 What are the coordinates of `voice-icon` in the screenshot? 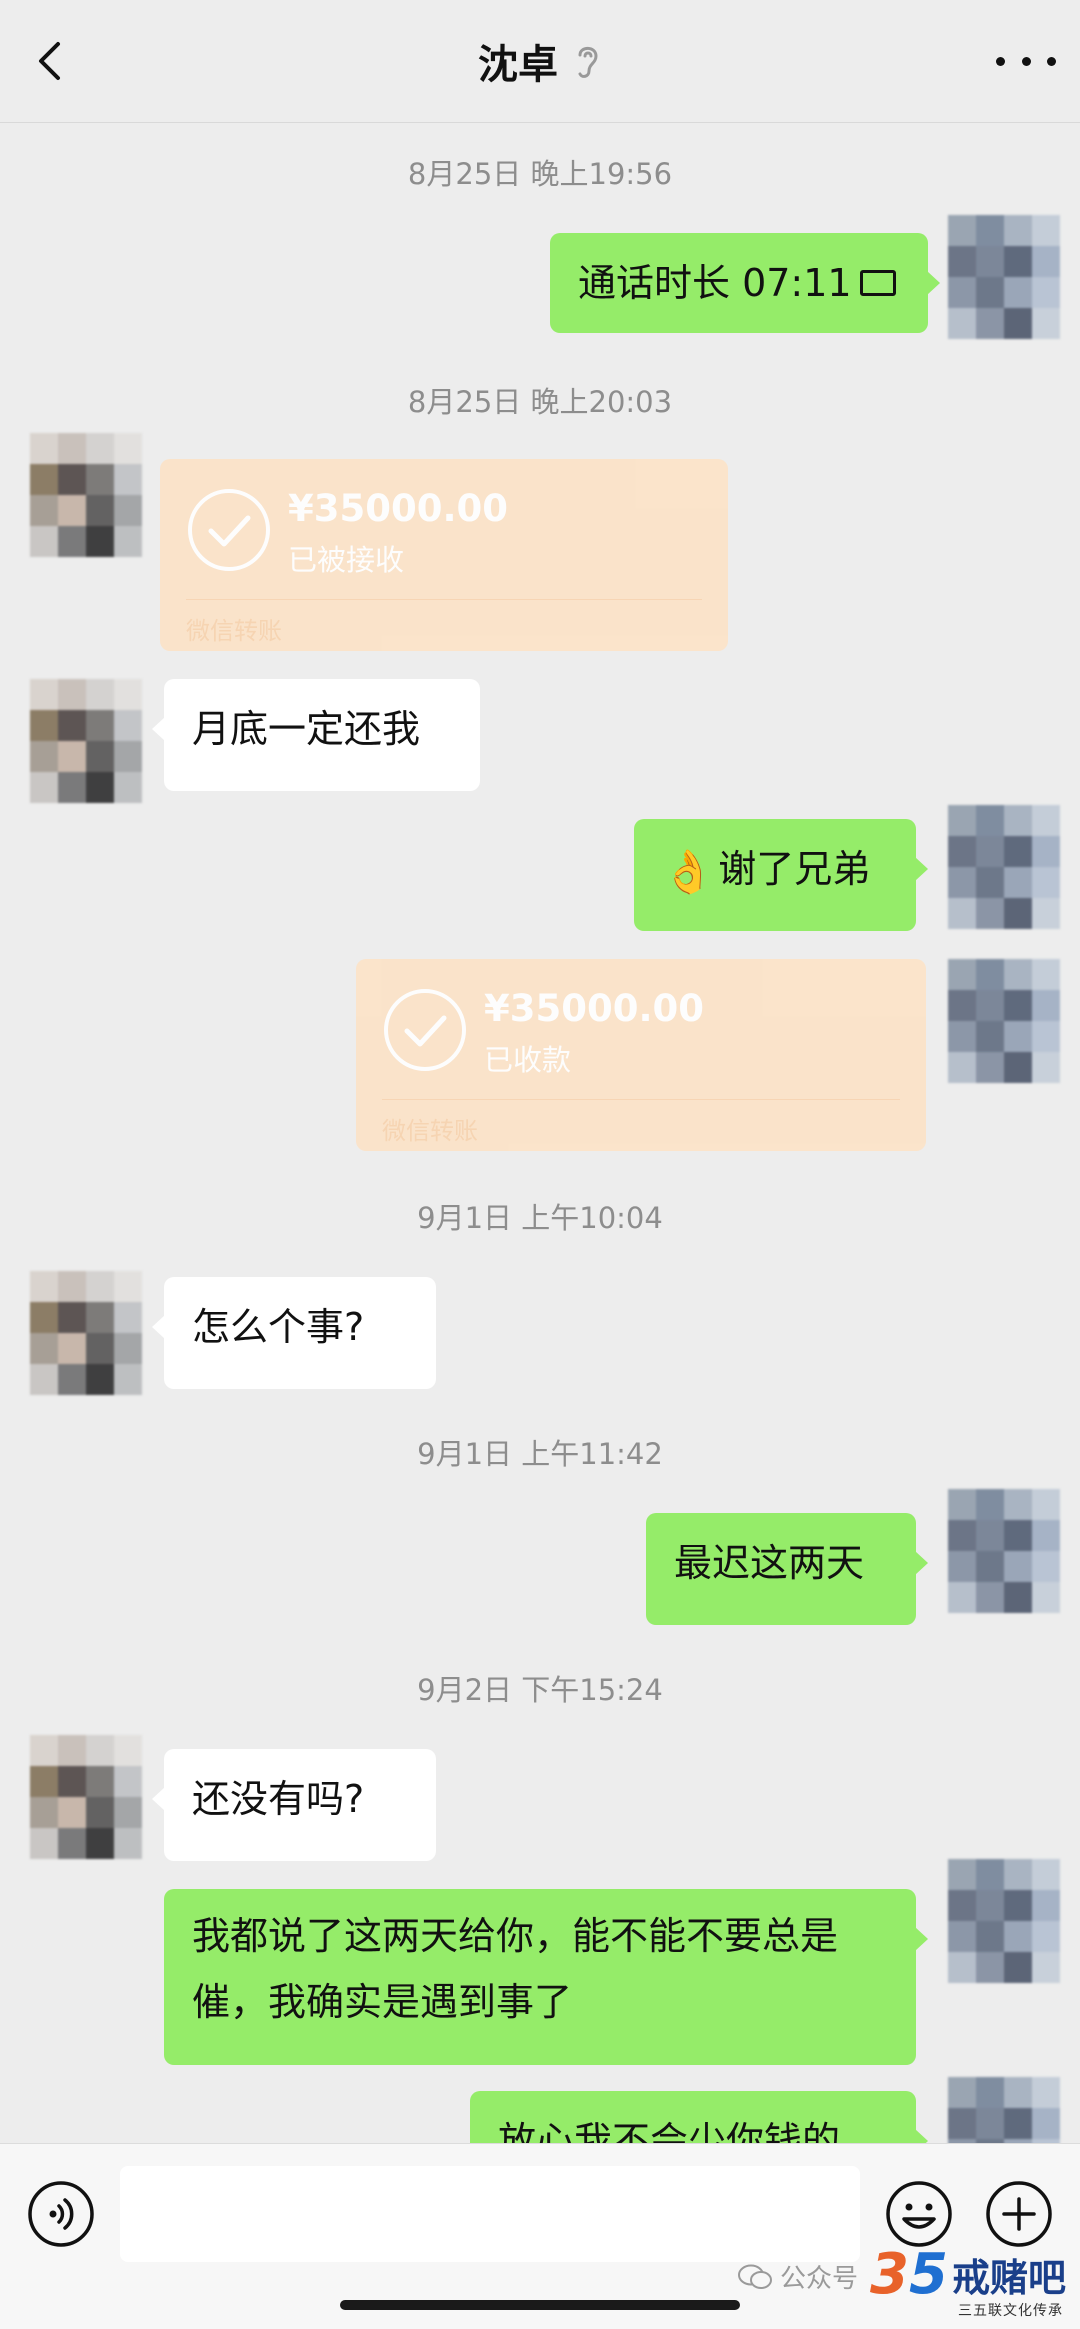 It's located at (61, 2214).